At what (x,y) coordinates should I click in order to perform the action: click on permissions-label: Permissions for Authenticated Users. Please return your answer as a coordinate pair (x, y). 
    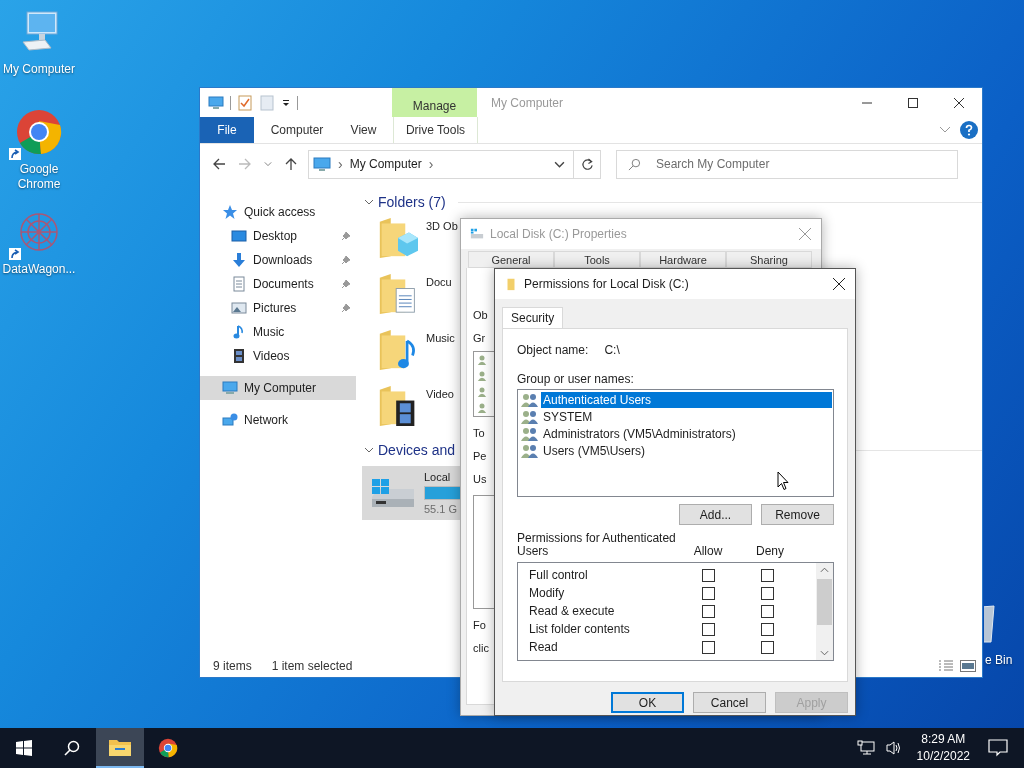
    Looking at the image, I should click on (597, 545).